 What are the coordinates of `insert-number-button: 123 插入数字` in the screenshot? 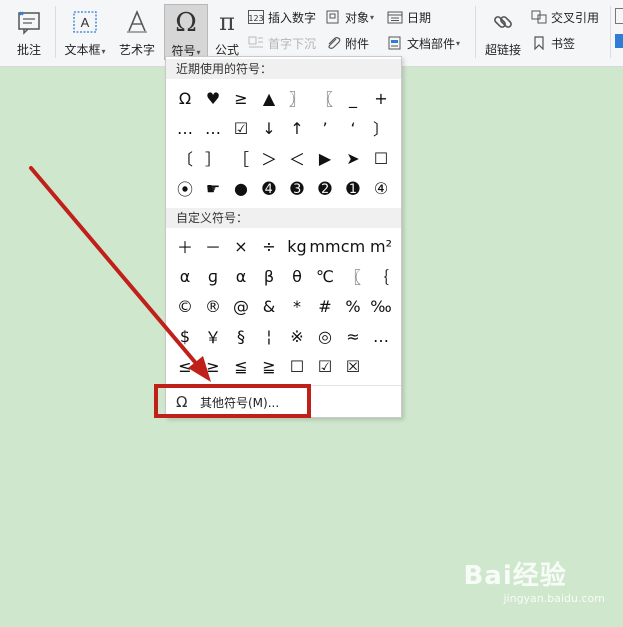 It's located at (281, 17).